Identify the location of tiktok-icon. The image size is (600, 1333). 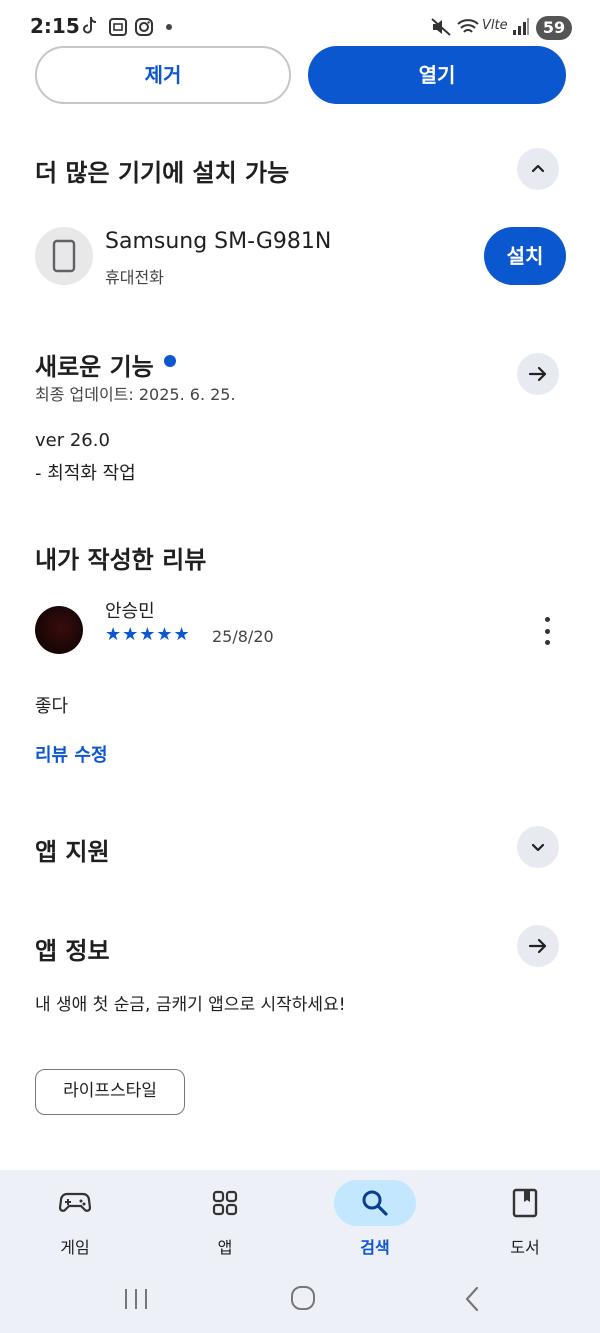
(90, 28).